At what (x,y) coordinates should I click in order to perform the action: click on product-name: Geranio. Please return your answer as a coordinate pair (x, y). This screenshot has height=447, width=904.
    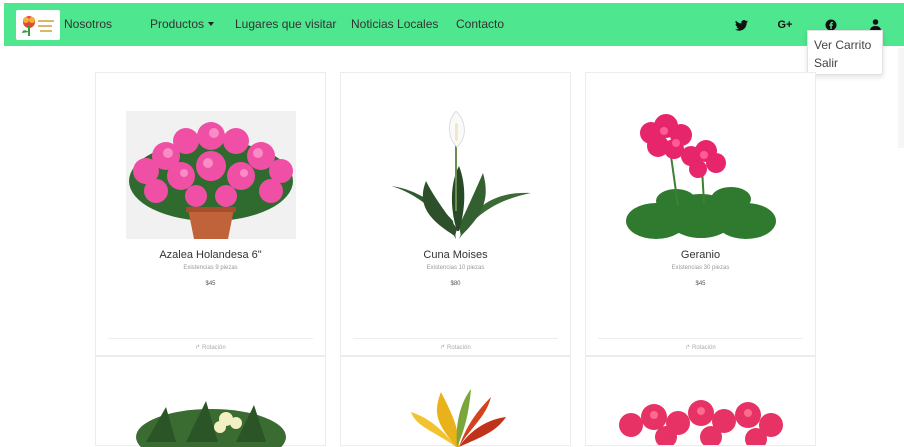
    Looking at the image, I should click on (700, 255).